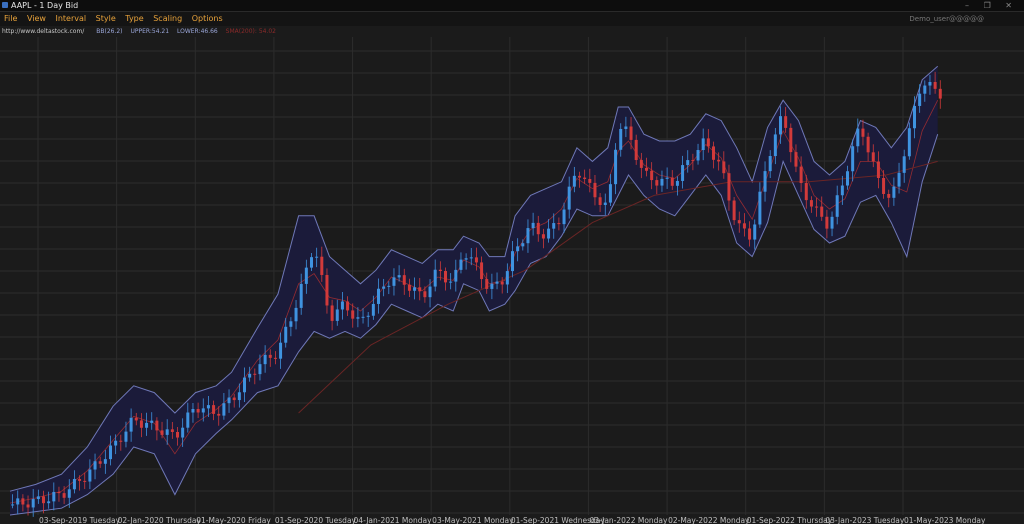  What do you see at coordinates (167, 19) in the screenshot?
I see `menu-scaling: Scaling` at bounding box center [167, 19].